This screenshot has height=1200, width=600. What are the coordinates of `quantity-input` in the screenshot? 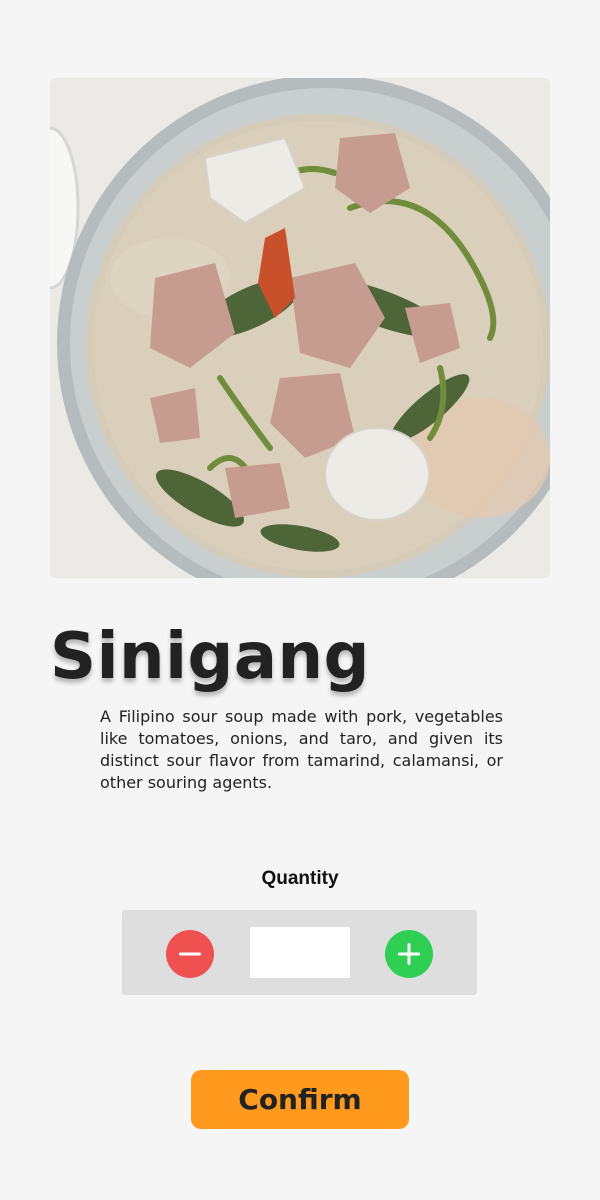 It's located at (300, 952).